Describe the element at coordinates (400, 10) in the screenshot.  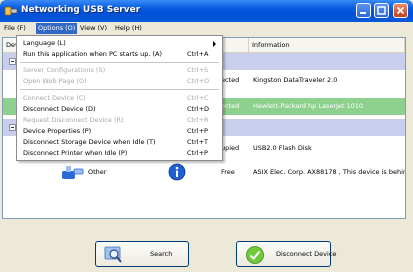
I see `close-button` at that location.